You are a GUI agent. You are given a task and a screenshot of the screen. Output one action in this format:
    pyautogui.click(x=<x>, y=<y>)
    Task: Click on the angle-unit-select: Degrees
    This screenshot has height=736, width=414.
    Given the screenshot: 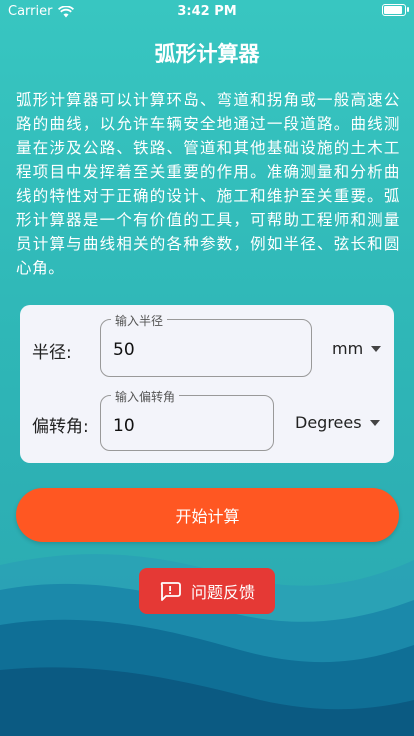 What is the action you would take?
    pyautogui.click(x=337, y=422)
    